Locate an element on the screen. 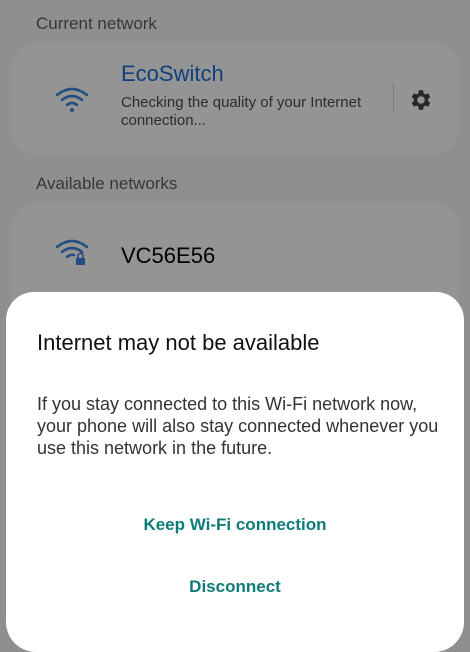 This screenshot has height=652, width=470. disconnect-button: Disconnect is located at coordinates (235, 587).